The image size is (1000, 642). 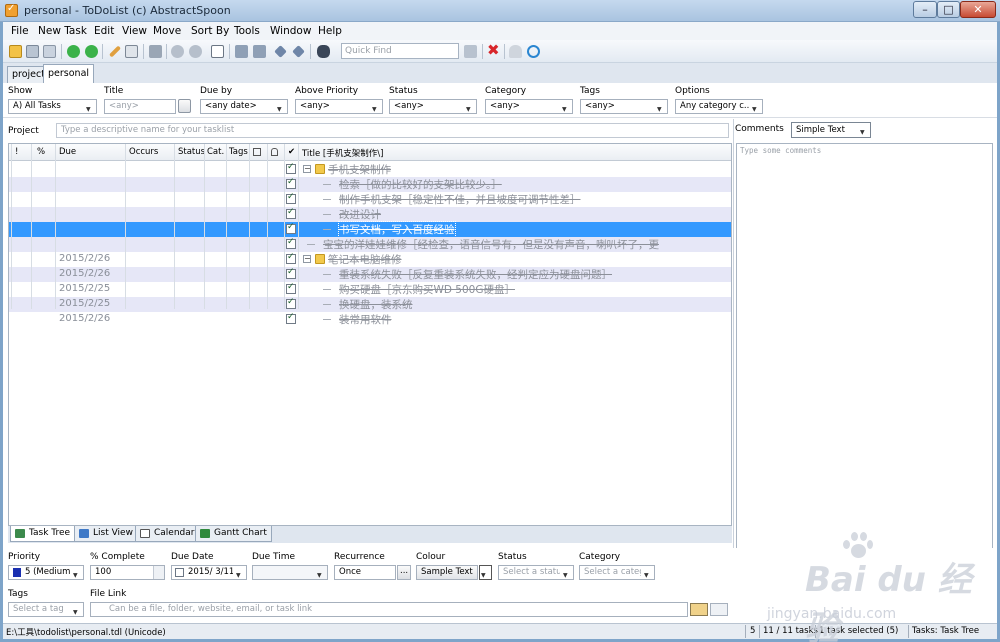 I want to click on title-filter-input: <any>, so click(x=140, y=106).